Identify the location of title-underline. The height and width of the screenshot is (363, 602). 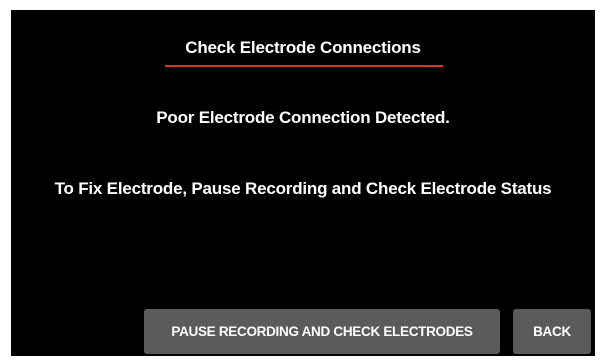
(304, 66).